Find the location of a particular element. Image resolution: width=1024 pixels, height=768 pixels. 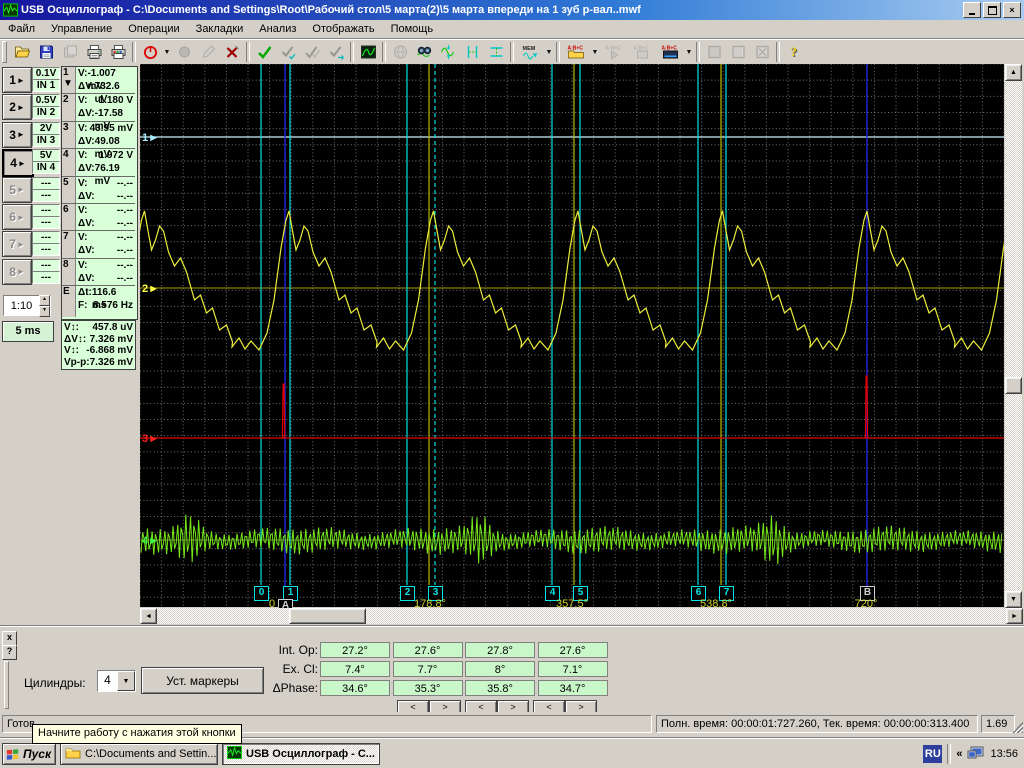

channel-number: 3 is located at coordinates (12, 134).